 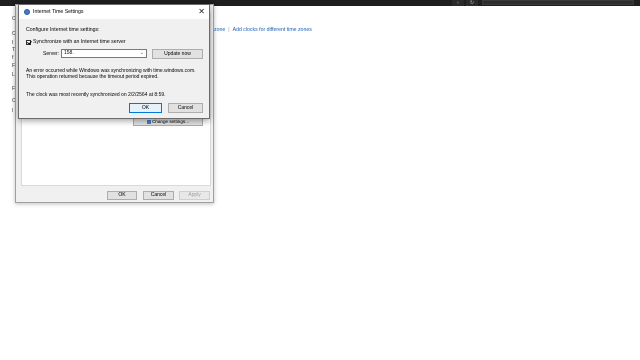 What do you see at coordinates (79, 42) in the screenshot?
I see `sync-checkbox-label: Synchronize with an Internet time server` at bounding box center [79, 42].